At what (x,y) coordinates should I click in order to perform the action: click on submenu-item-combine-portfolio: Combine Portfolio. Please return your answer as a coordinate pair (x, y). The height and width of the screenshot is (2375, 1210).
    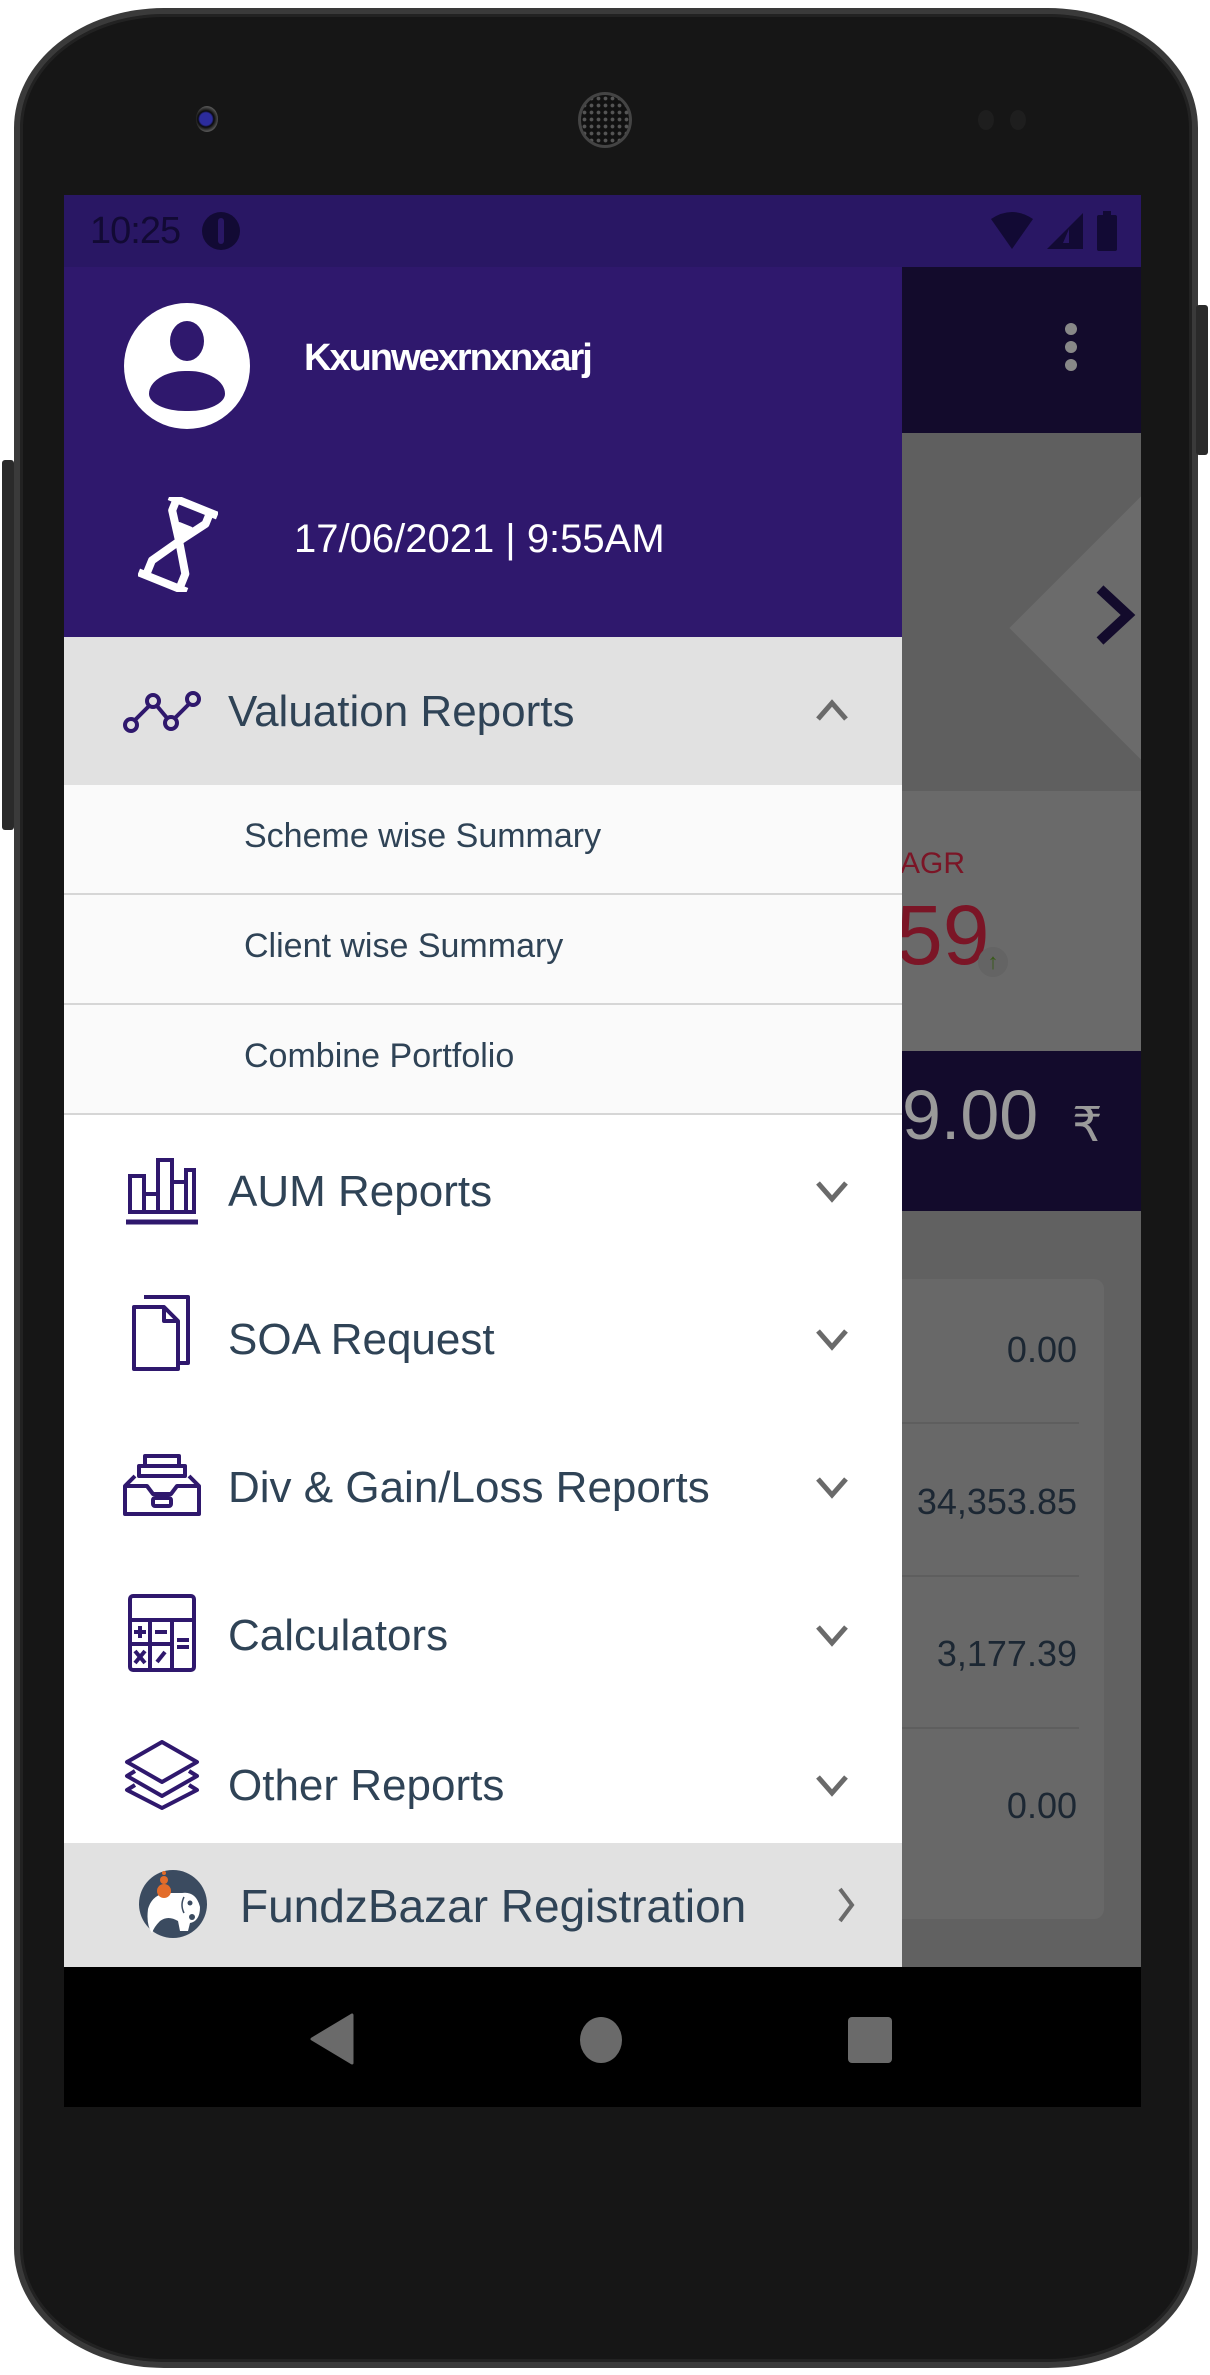
    Looking at the image, I should click on (483, 1060).